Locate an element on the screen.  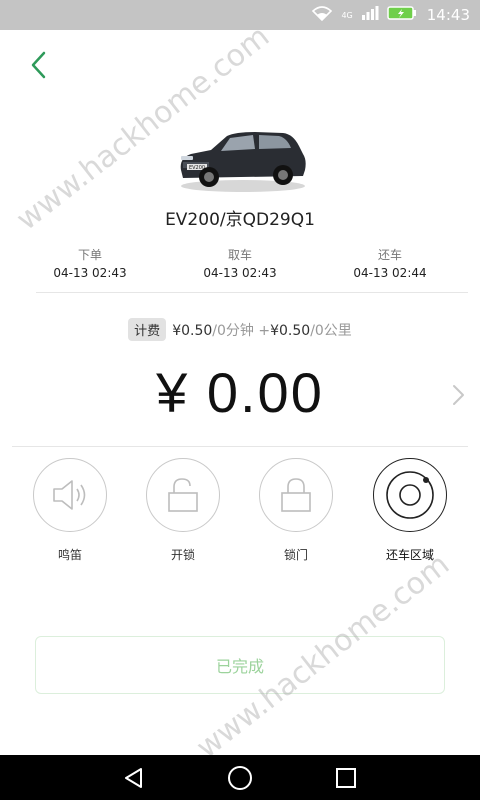
horn-label: 鸣笛 is located at coordinates (69, 555).